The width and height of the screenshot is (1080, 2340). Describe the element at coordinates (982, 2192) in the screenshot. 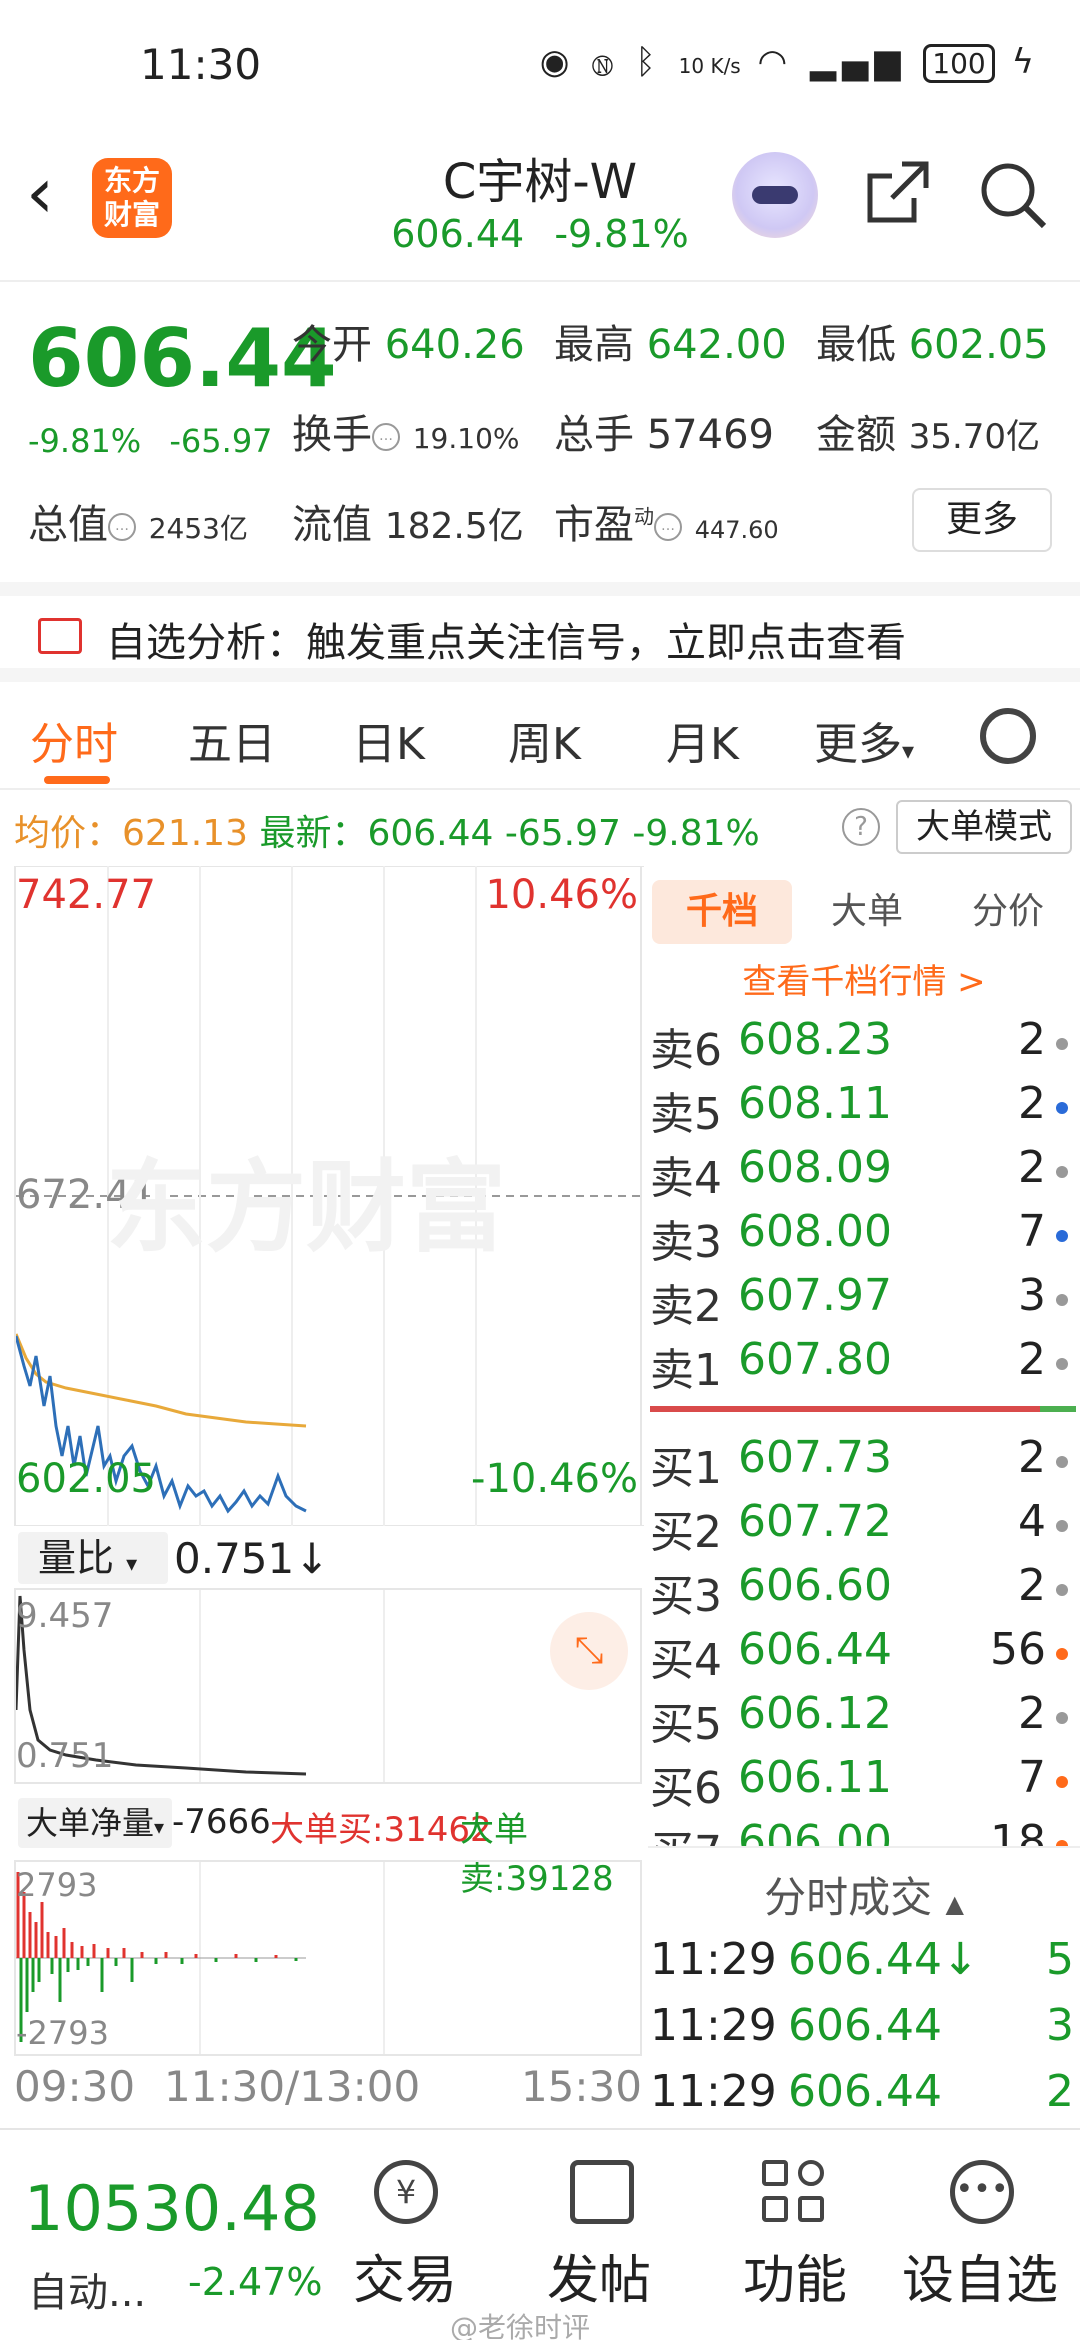

I see `more-dots-icon: •••` at that location.